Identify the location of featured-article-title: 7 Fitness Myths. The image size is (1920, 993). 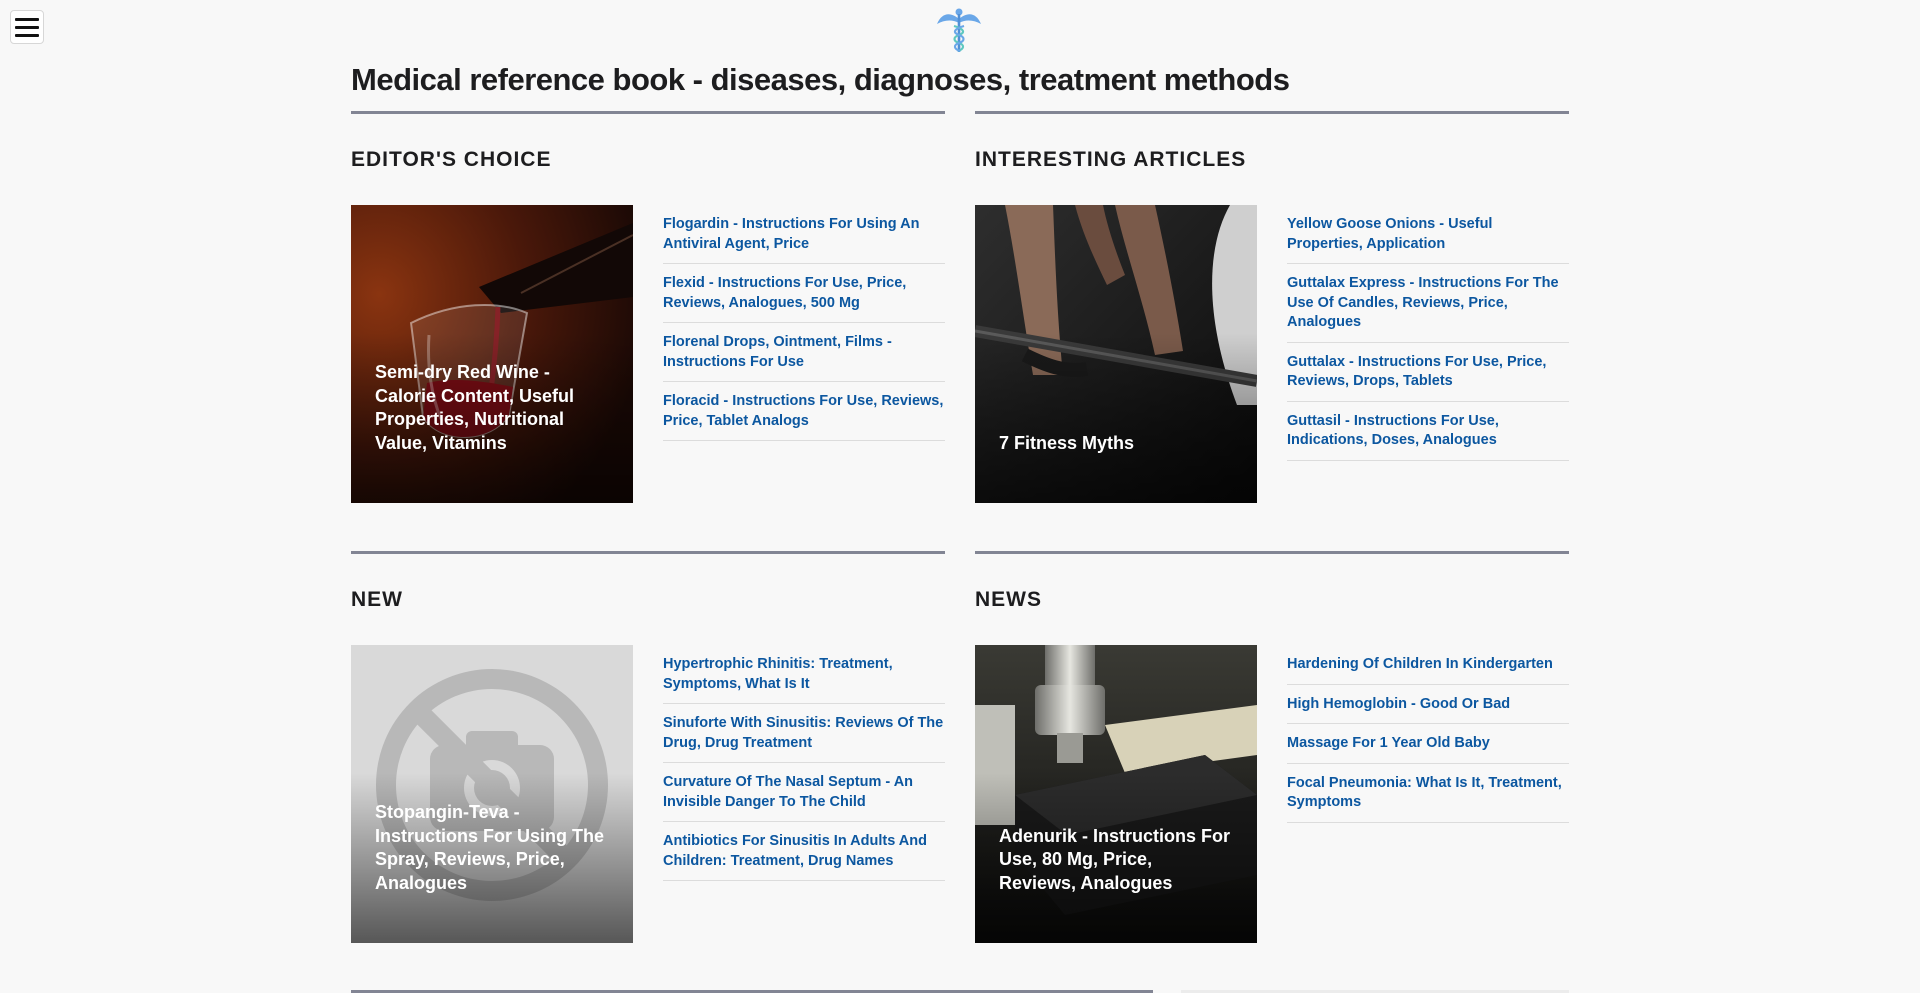
(1067, 442).